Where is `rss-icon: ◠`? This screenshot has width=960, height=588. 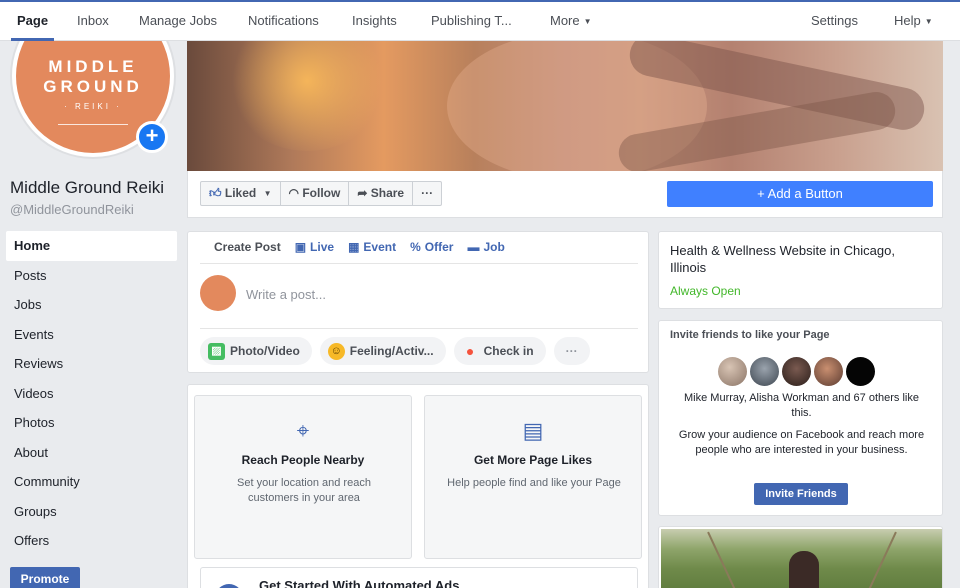
rss-icon: ◠ is located at coordinates (293, 193).